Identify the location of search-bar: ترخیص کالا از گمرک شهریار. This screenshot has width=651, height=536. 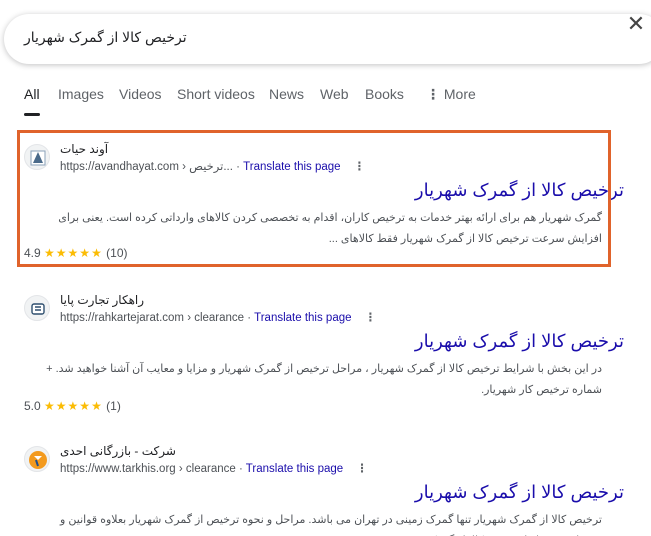
(327, 39).